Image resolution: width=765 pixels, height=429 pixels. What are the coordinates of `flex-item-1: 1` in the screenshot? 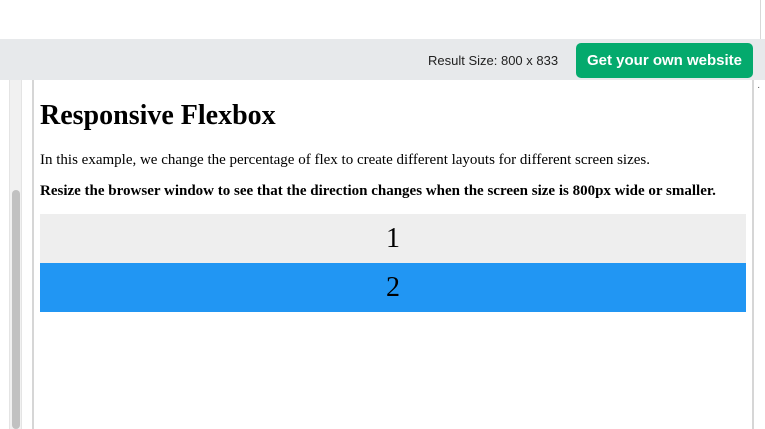 It's located at (393, 238).